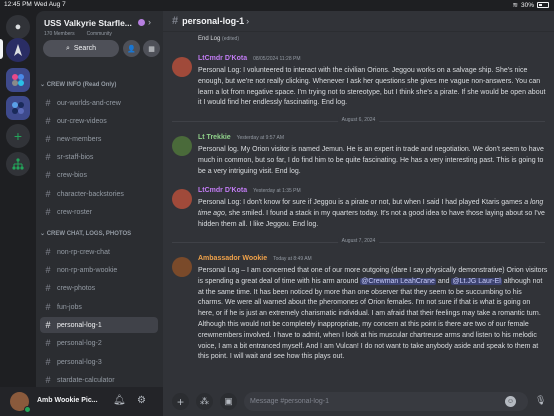  What do you see at coordinates (260, 138) in the screenshot?
I see `message-timestamp: Yesterday at 9:57 AM` at bounding box center [260, 138].